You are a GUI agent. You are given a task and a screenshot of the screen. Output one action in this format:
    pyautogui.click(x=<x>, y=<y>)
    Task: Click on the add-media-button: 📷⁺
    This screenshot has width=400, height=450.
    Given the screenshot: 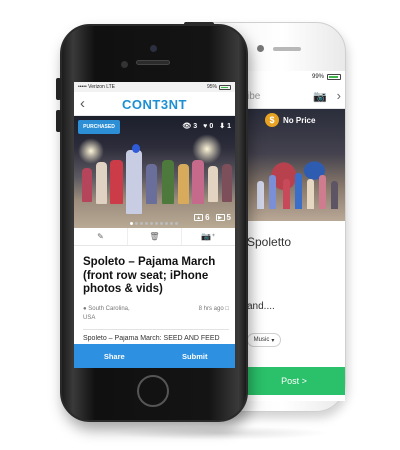 What is the action you would take?
    pyautogui.click(x=208, y=236)
    